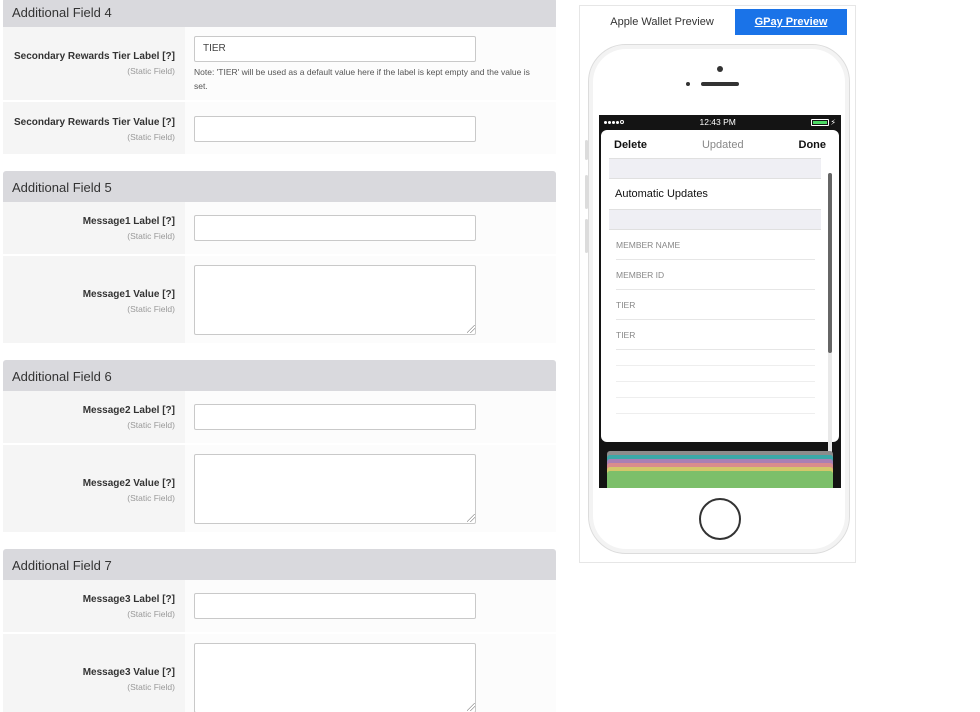 This screenshot has width=980, height=712. Describe the element at coordinates (121, 599) in the screenshot. I see `field-label: Message3 Label` at that location.